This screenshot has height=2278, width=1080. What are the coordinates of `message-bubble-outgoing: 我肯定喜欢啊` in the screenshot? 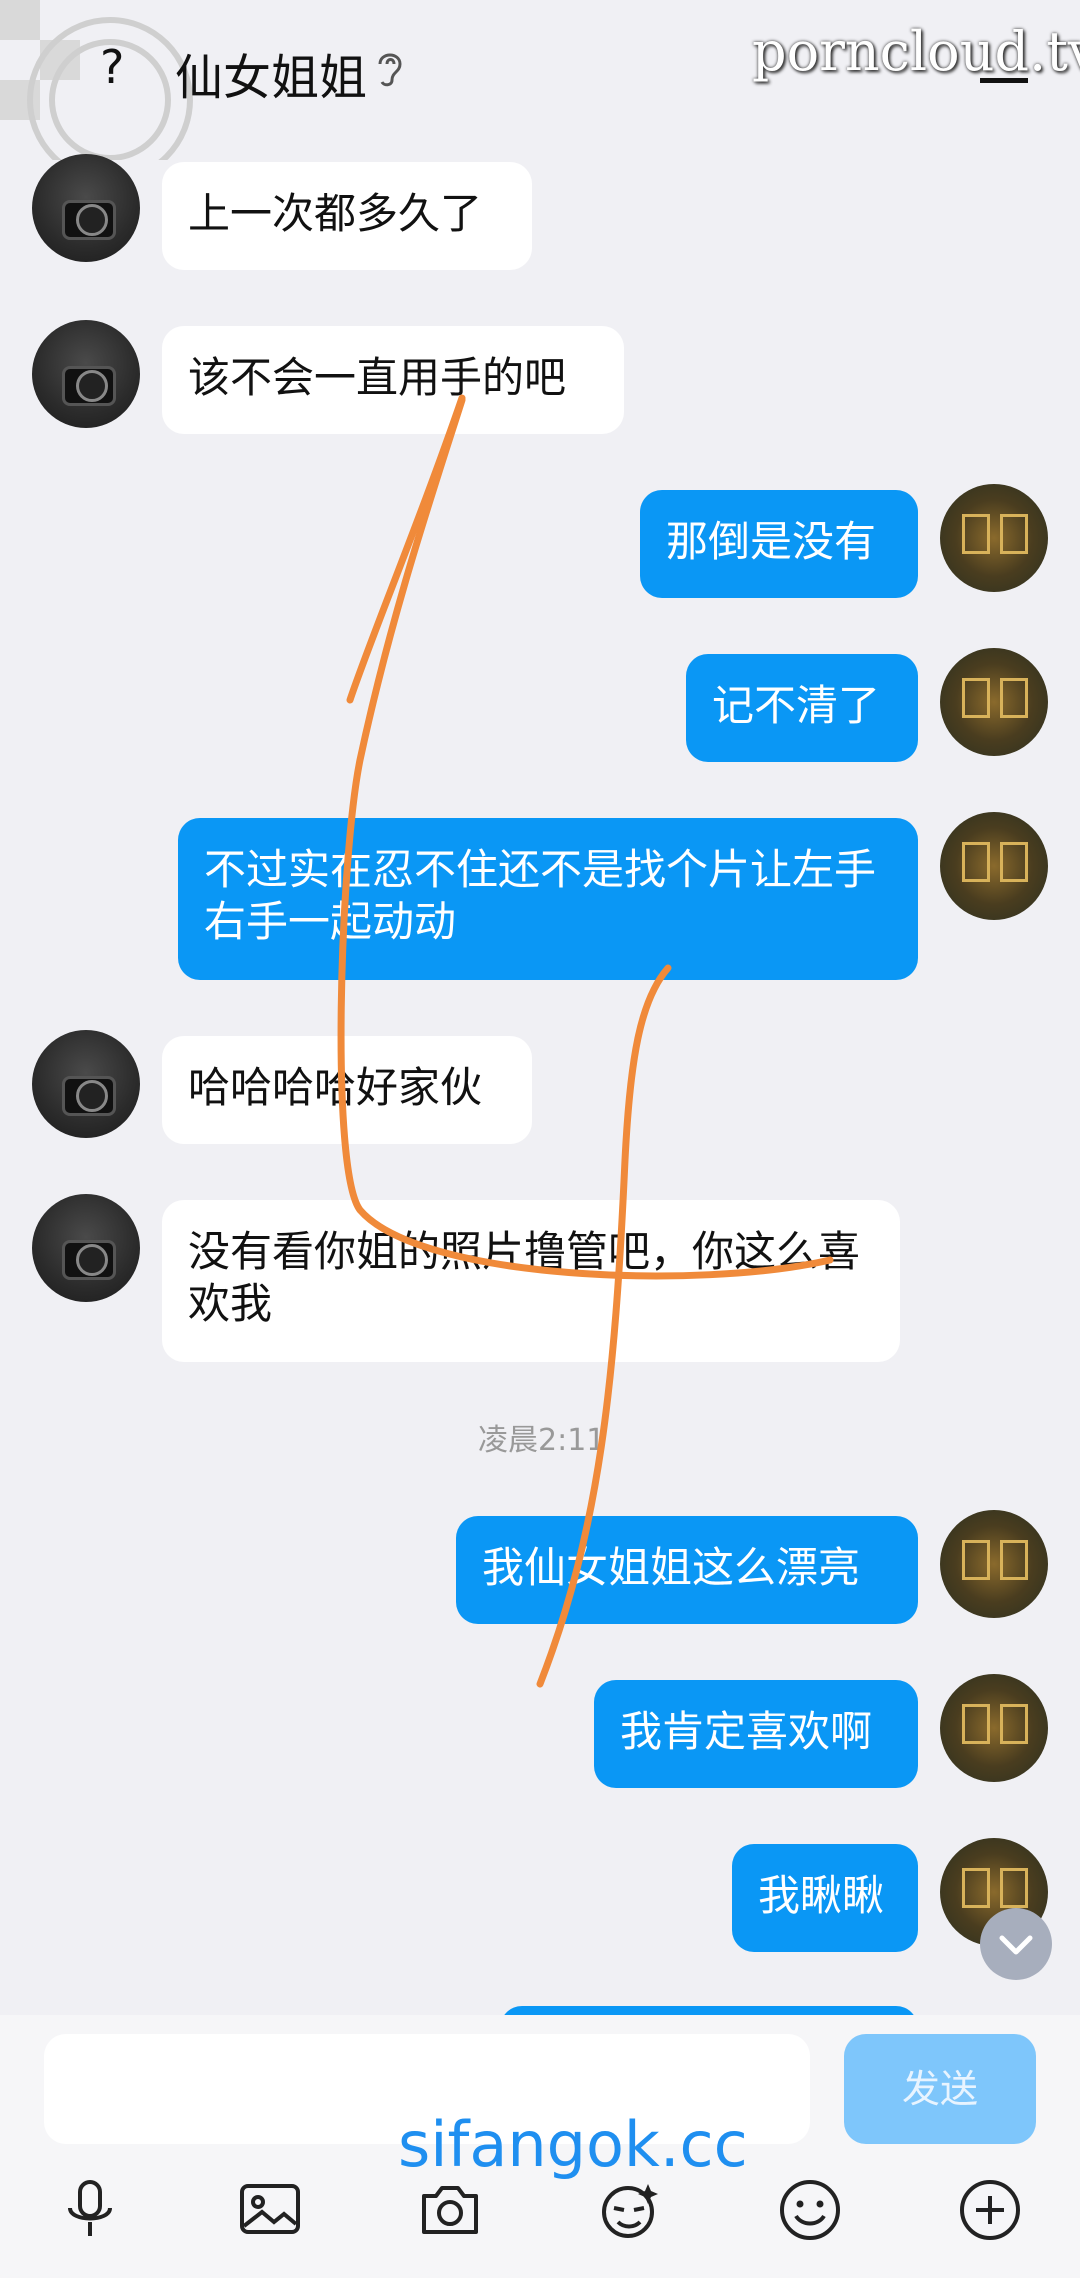 It's located at (756, 1734).